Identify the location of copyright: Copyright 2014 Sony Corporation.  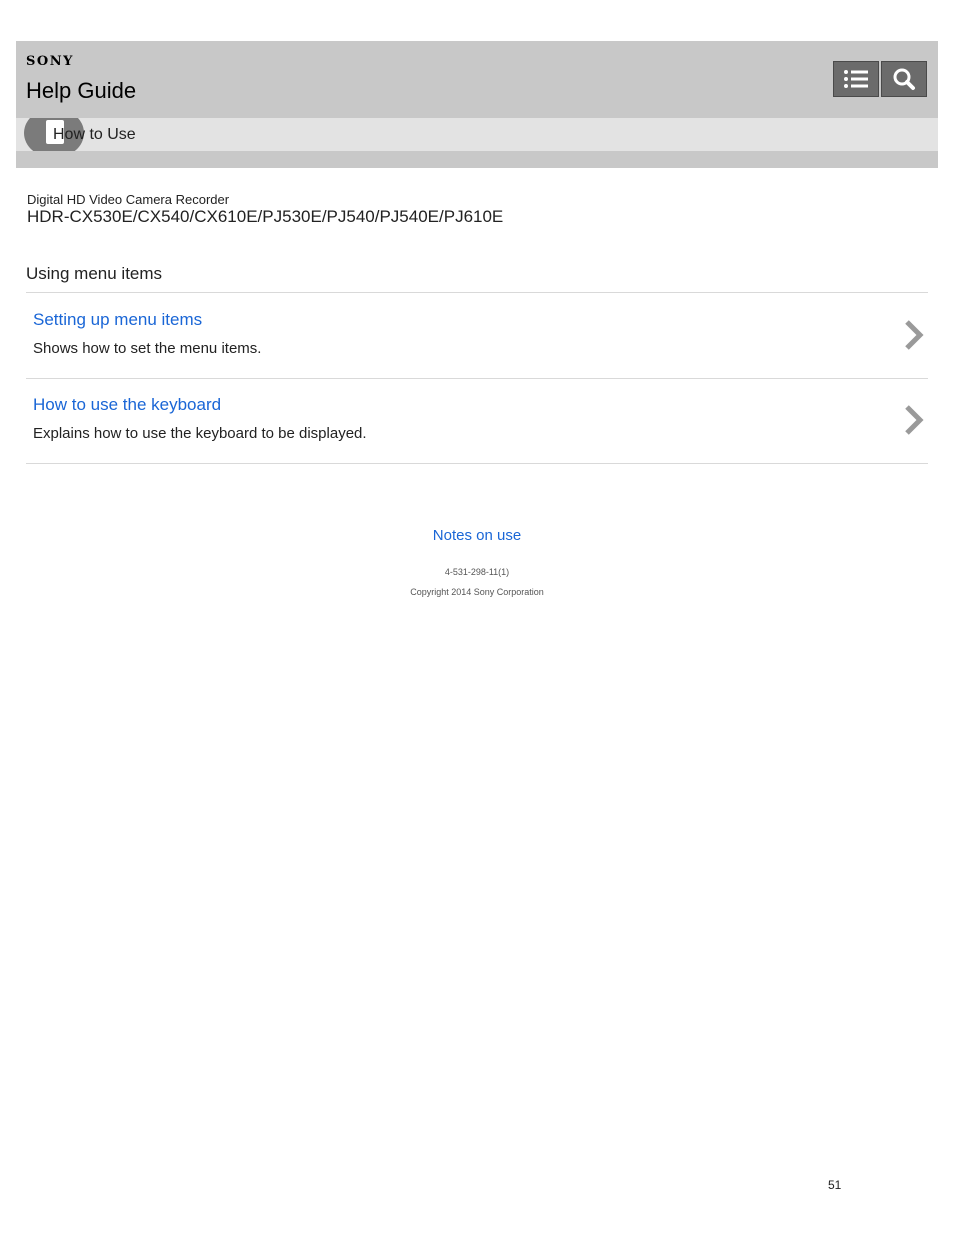
(477, 592).